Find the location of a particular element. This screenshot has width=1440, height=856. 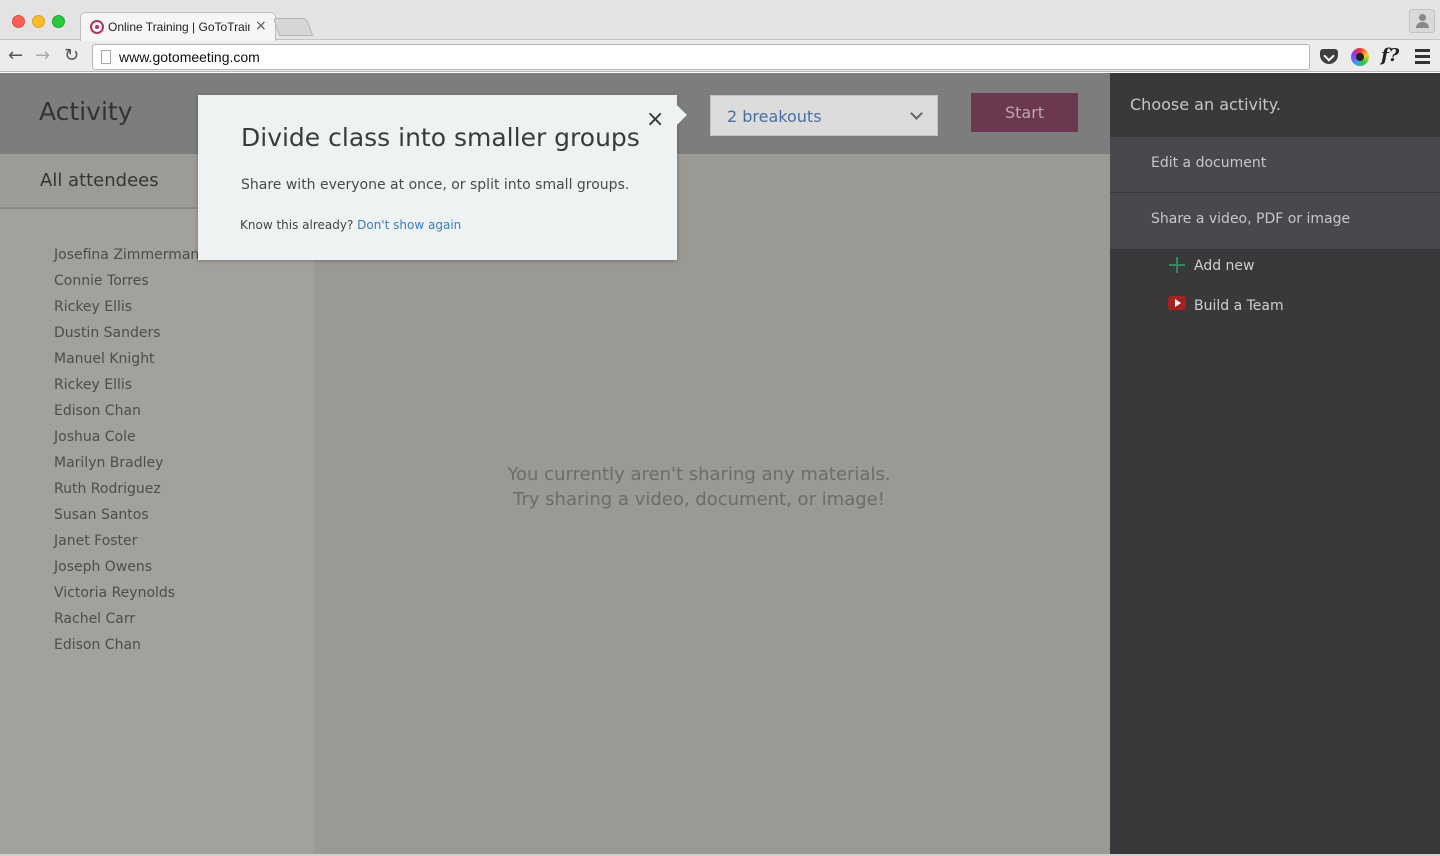

color-picker-icon is located at coordinates (1361, 57).